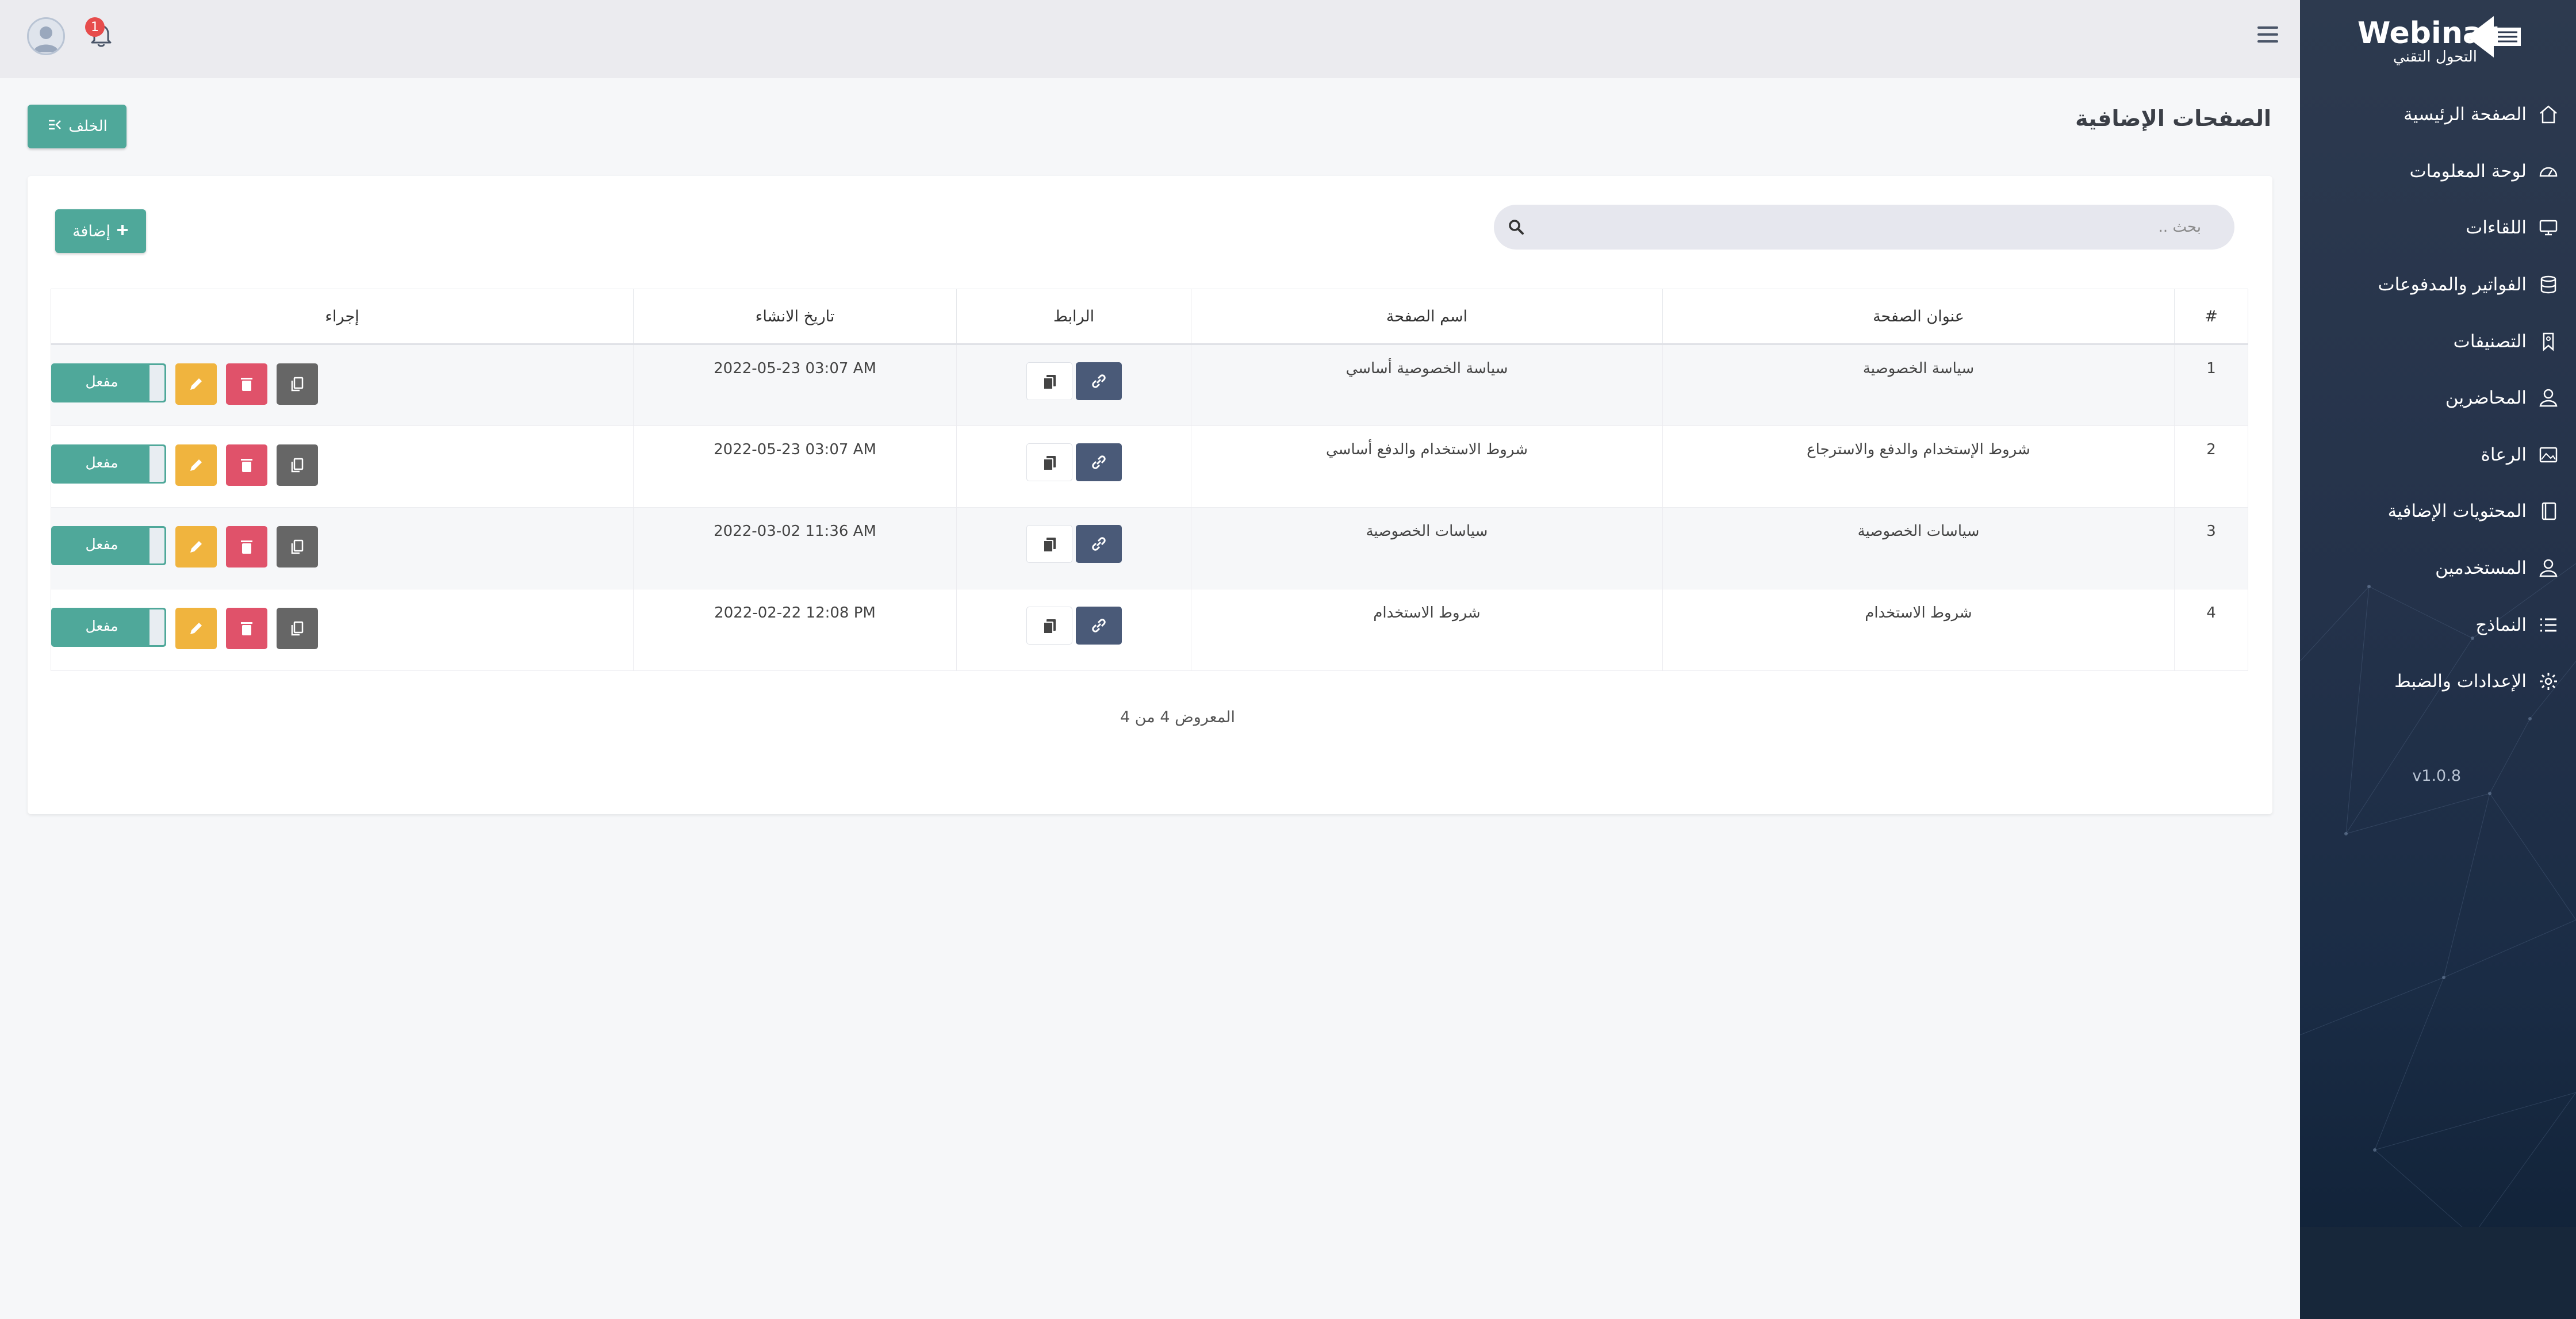 The image size is (2576, 1319). What do you see at coordinates (1427, 466) in the screenshot?
I see `page-name-cell: شروط الاستخدام والدفع أساسي` at bounding box center [1427, 466].